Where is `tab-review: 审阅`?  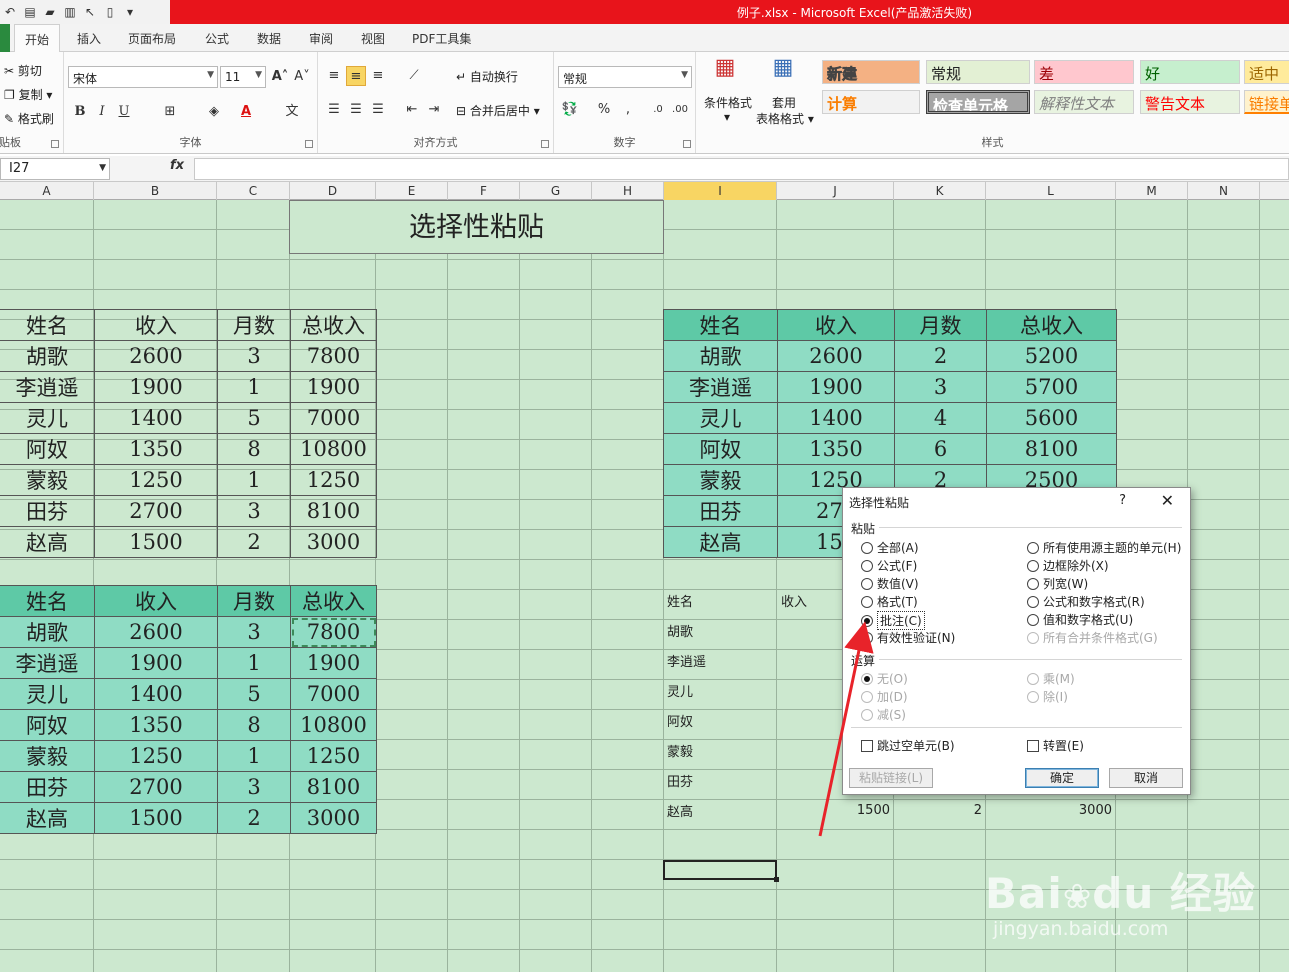
tab-review: 审阅 is located at coordinates (321, 38).